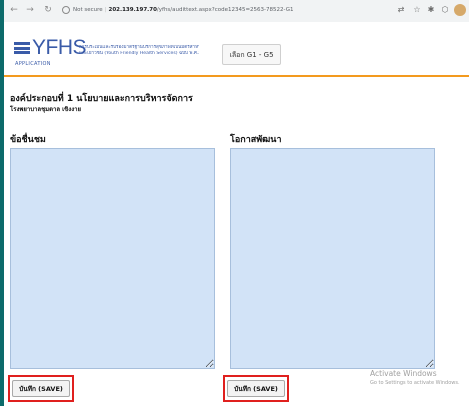 Image resolution: width=469 pixels, height=406 pixels. I want to click on improvement-label: โอกาสพัฒนา, so click(256, 140).